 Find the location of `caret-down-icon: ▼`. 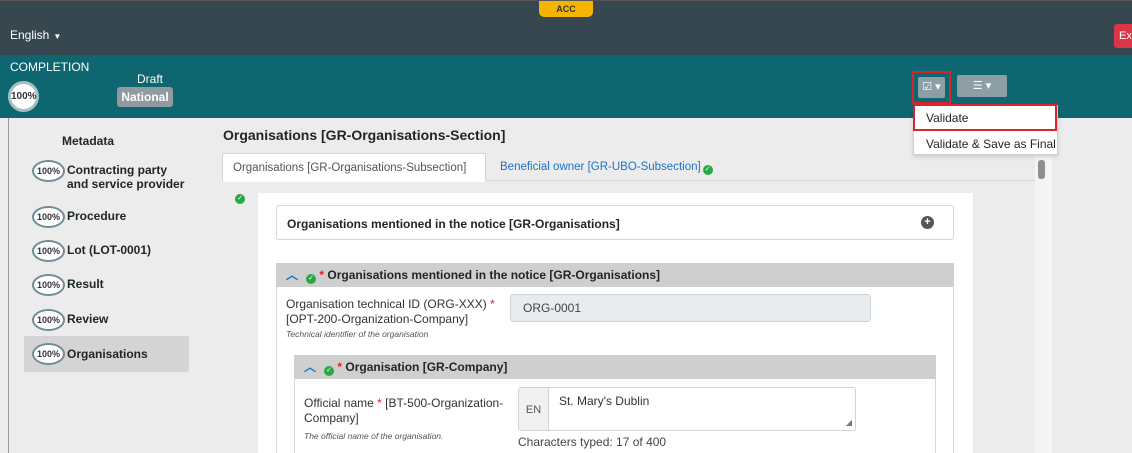

caret-down-icon: ▼ is located at coordinates (57, 36).